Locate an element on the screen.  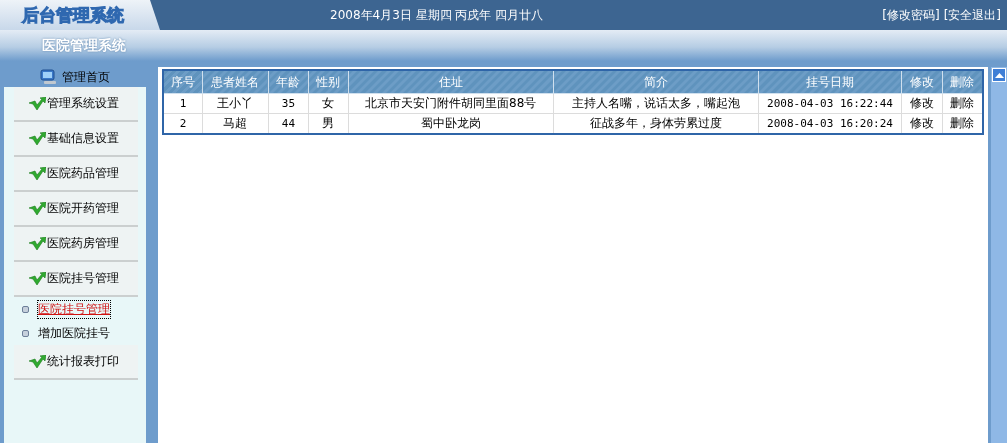
system-title: 医院管理系统 is located at coordinates (84, 45).